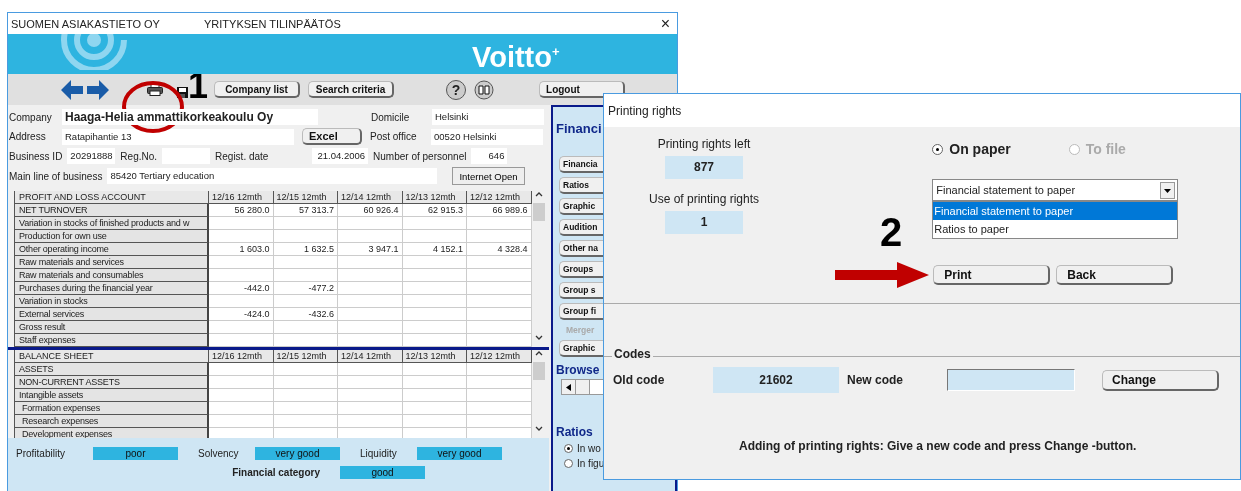 The image size is (1241, 491). Describe the element at coordinates (297, 453) in the screenshot. I see `rating-value: very good` at that location.